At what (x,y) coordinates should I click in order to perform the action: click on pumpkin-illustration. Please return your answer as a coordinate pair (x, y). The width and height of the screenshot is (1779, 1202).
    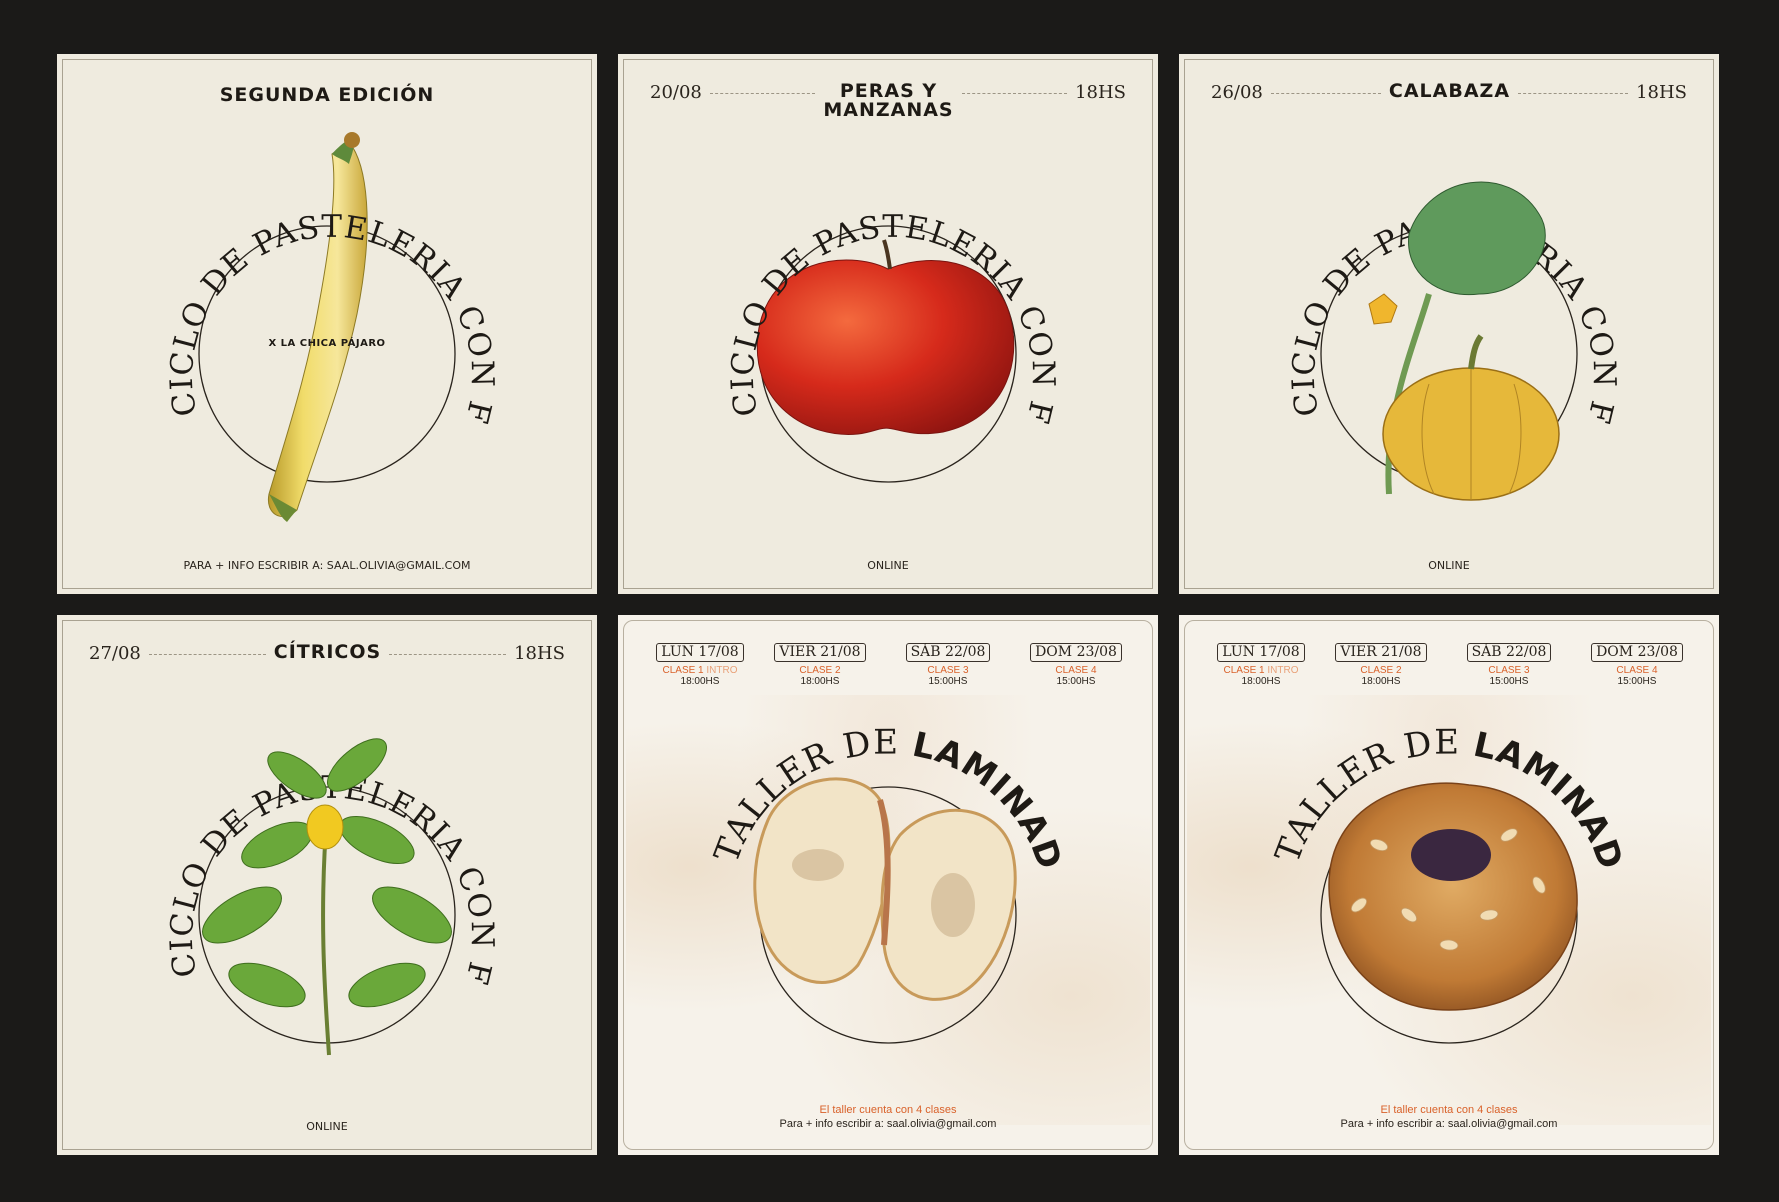
    Looking at the image, I should click on (1464, 341).